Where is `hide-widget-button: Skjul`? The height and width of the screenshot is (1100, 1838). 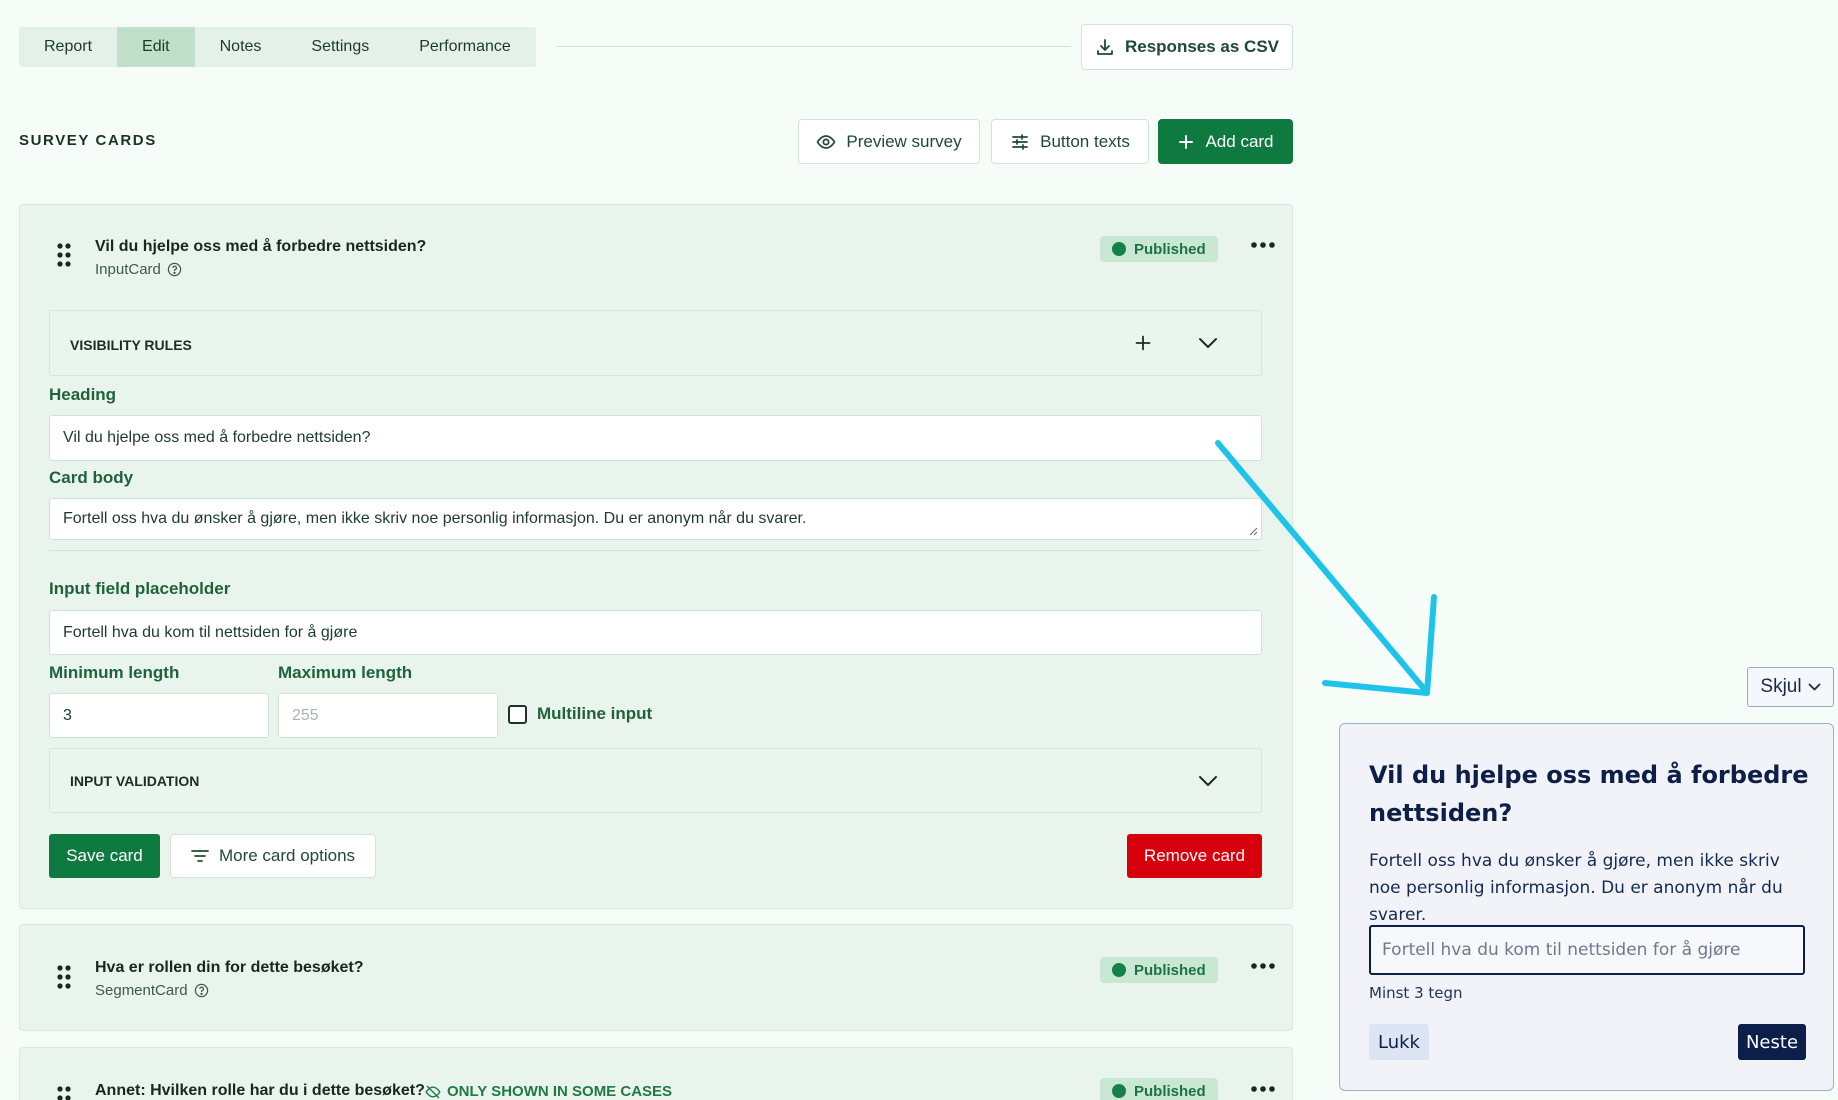
hide-widget-button: Skjul is located at coordinates (1790, 687).